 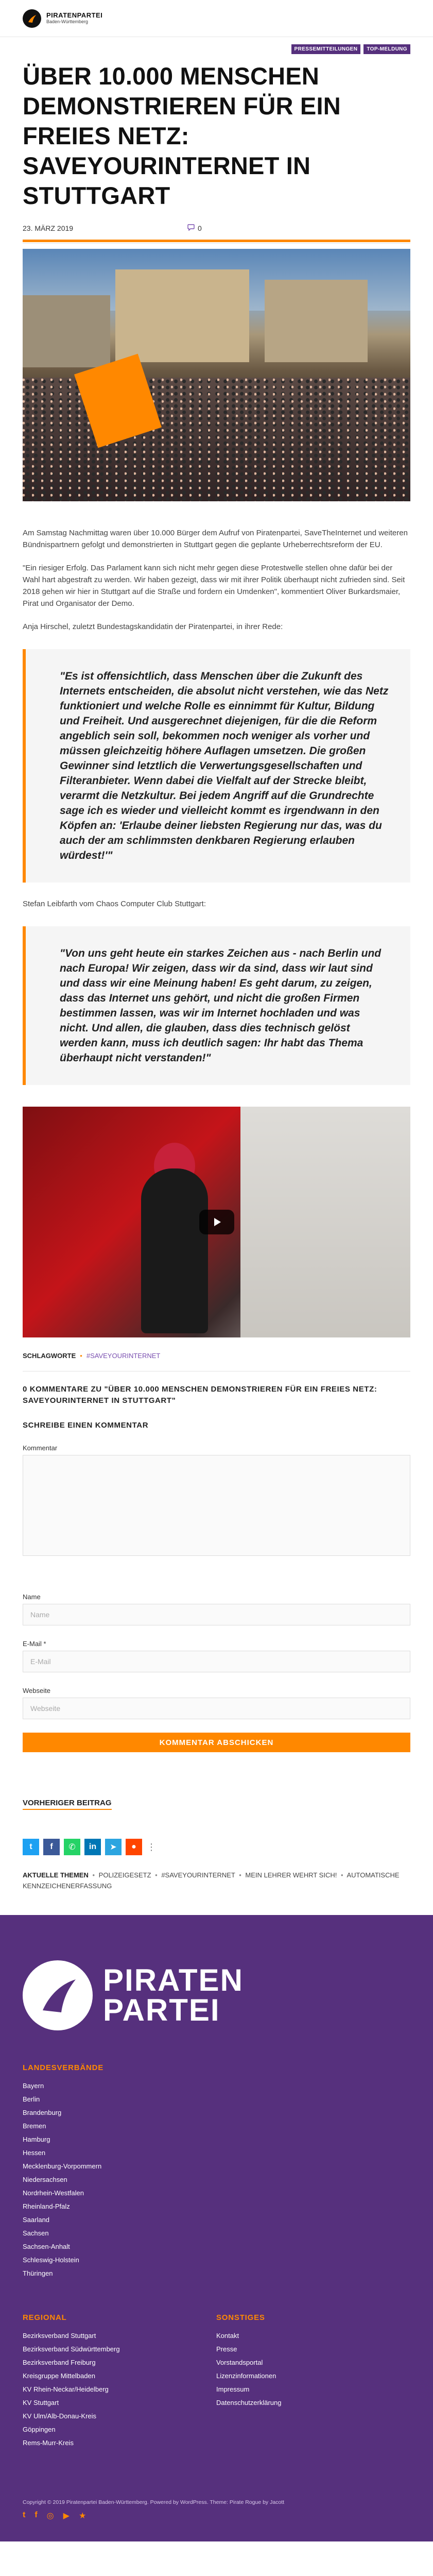 What do you see at coordinates (313, 2376) in the screenshot?
I see `footer-link: Lizenzinformationen` at bounding box center [313, 2376].